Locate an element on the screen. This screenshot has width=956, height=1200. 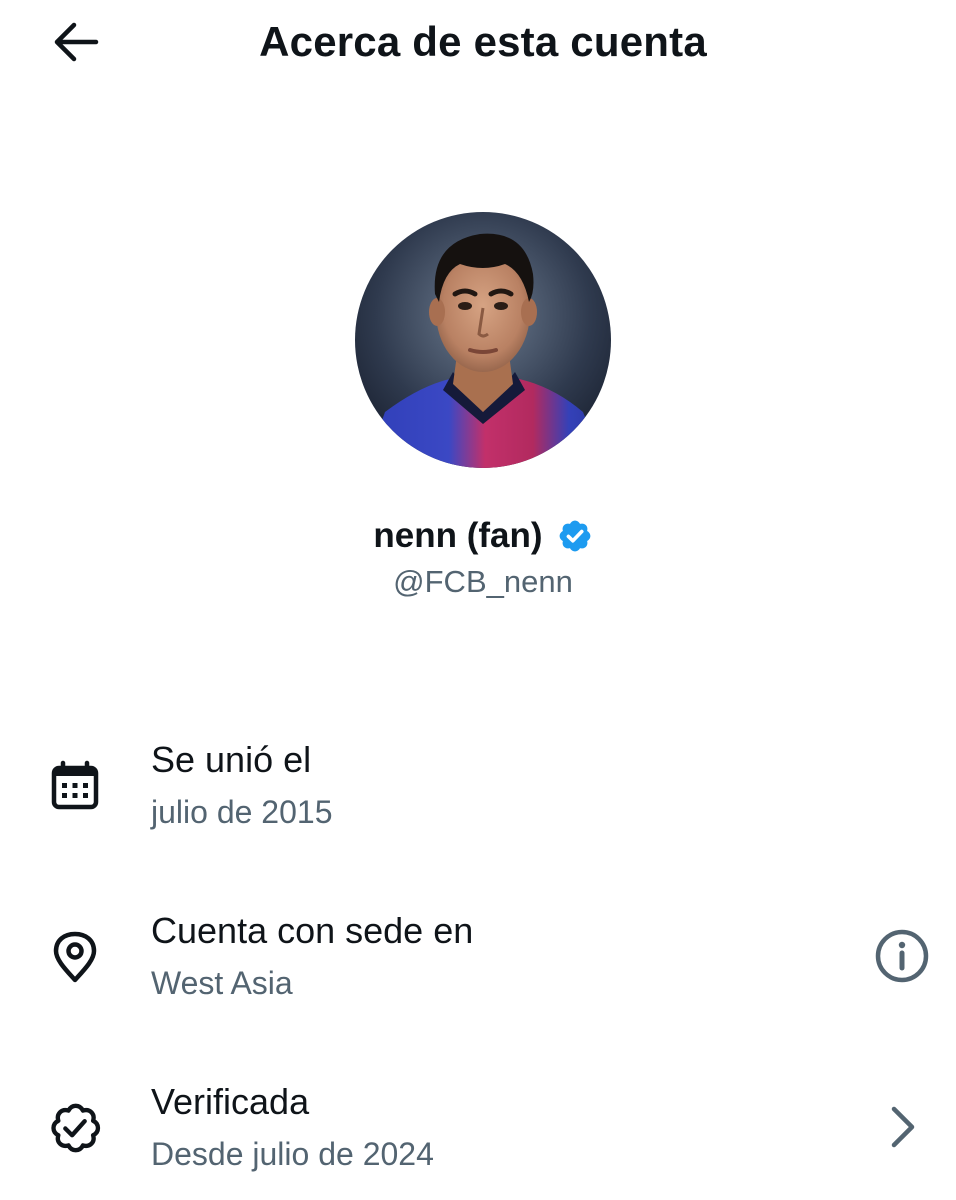
chevron-right-icon is located at coordinates (903, 1127).